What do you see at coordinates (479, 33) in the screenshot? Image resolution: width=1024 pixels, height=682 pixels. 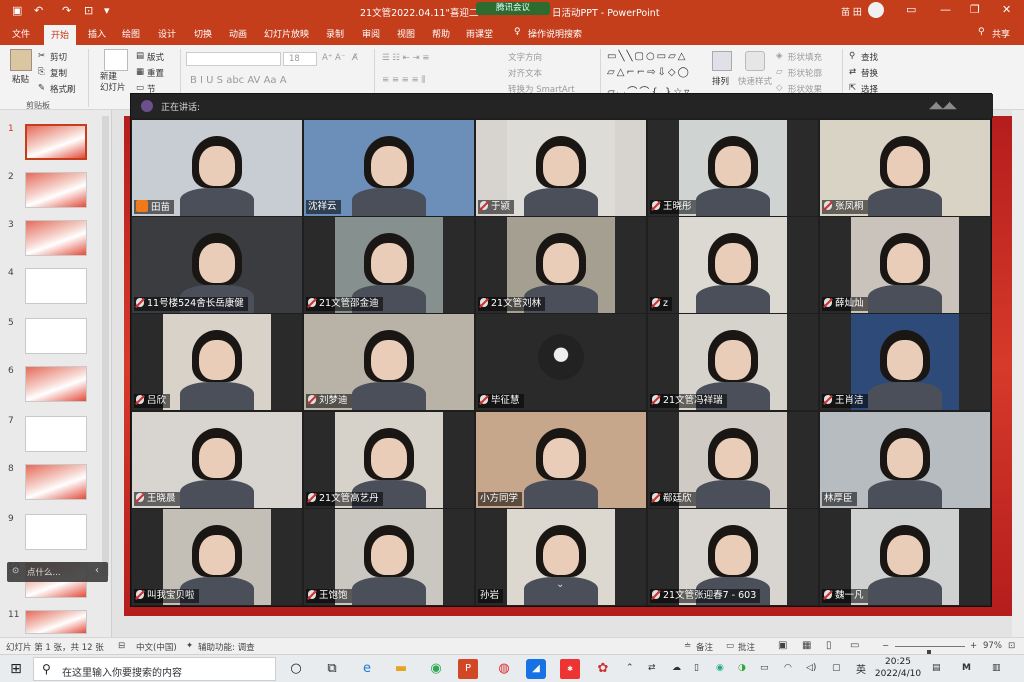 I see `tab-rain-classroom: 雨课堂` at bounding box center [479, 33].